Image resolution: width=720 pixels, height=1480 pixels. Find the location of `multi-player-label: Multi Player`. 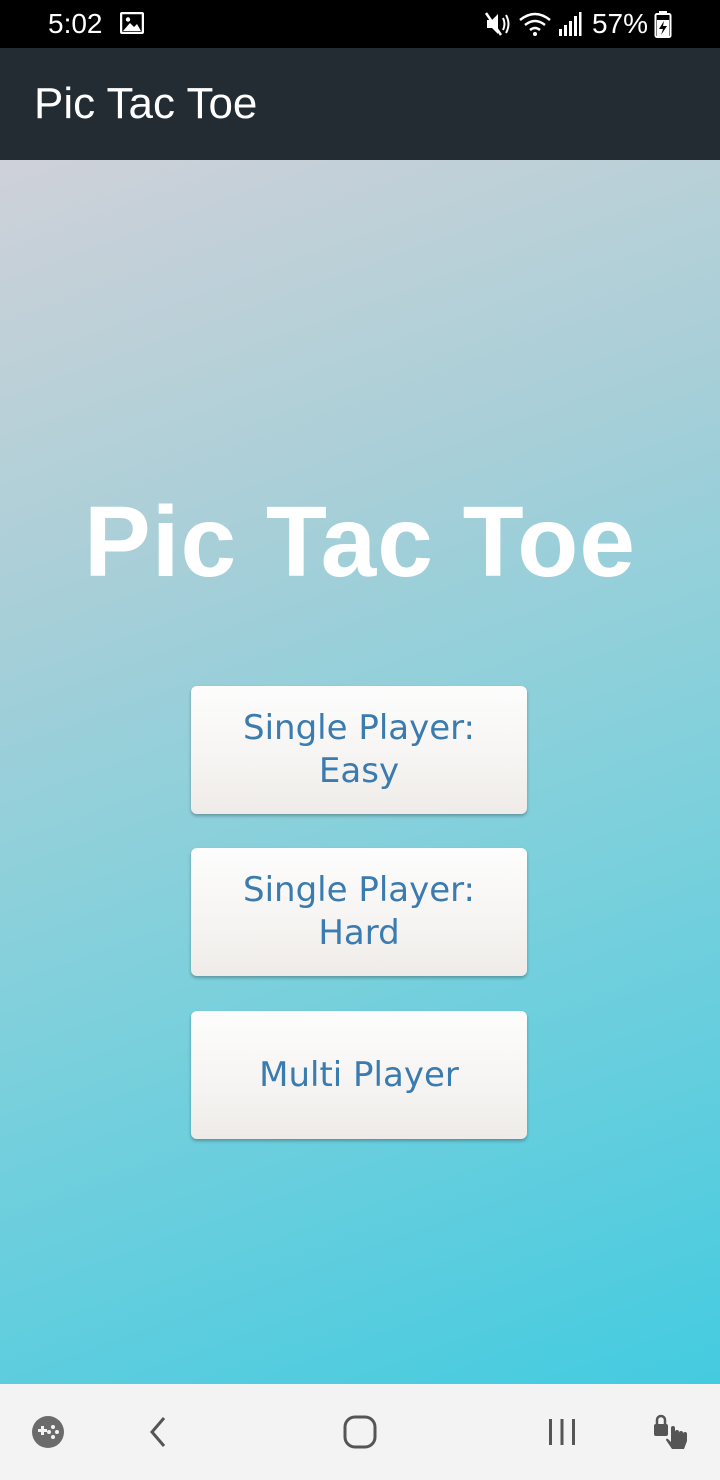

multi-player-label: Multi Player is located at coordinates (359, 1074).